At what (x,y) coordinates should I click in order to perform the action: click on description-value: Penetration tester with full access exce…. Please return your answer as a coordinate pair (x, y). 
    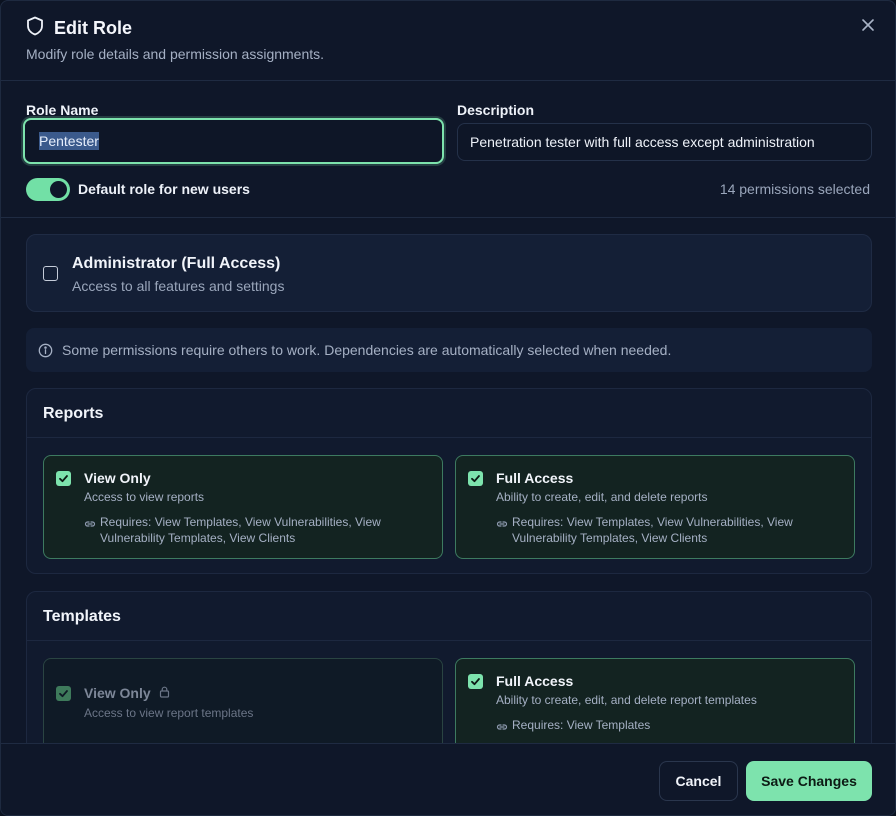
    Looking at the image, I should click on (642, 142).